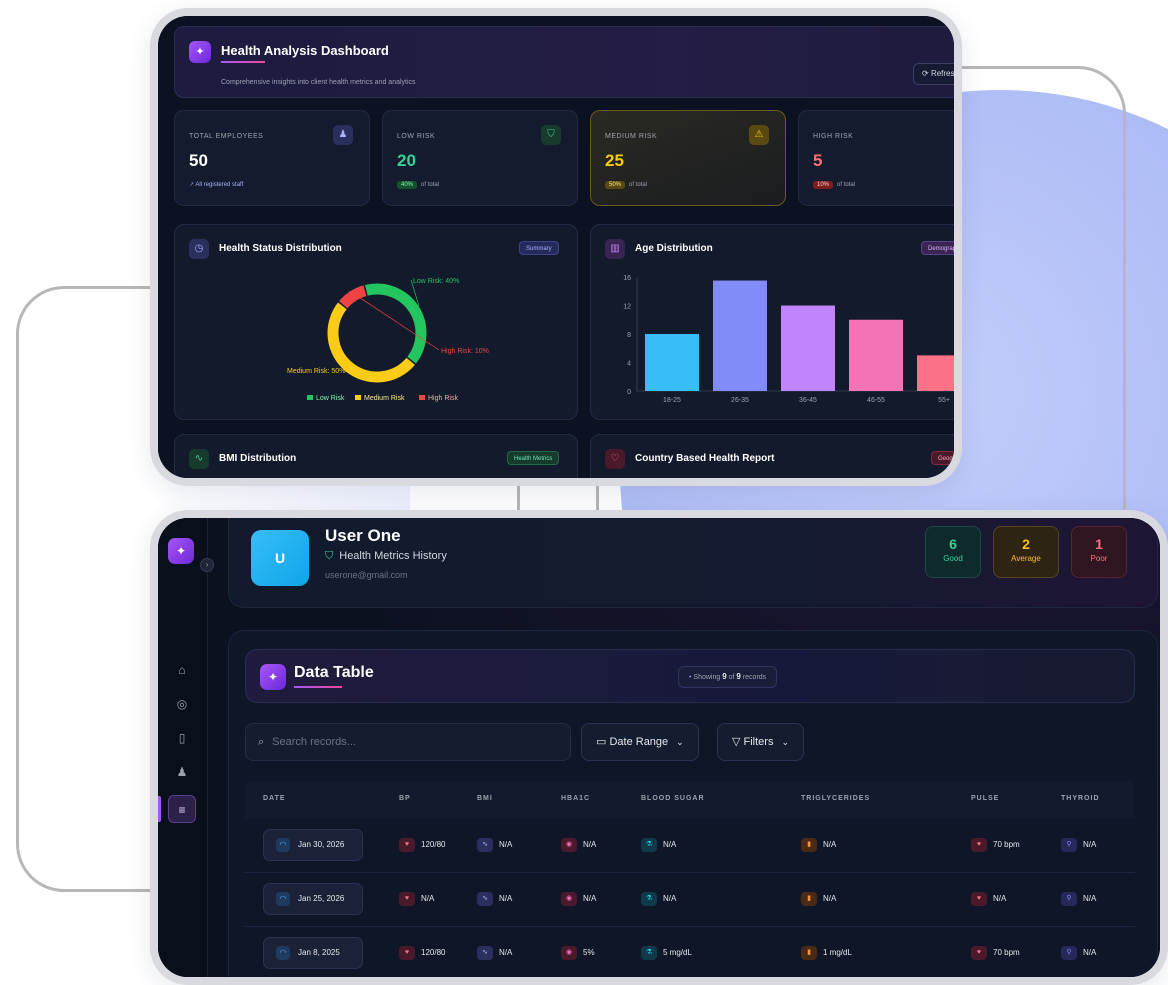 This screenshot has height=985, width=1168. I want to click on column-header: BLOOD SUGAR, so click(673, 798).